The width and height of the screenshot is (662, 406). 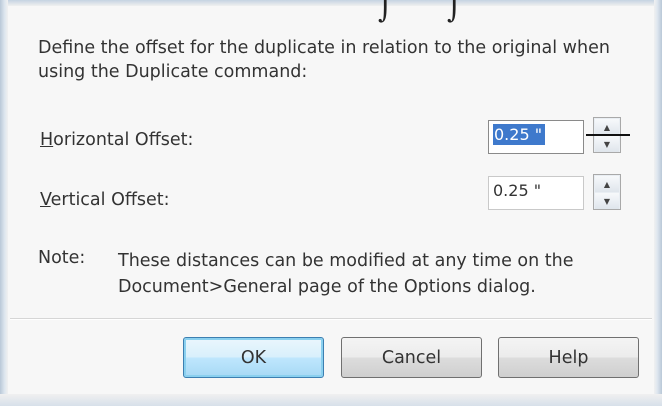 I want to click on horizontal-offset-accelerator: H, so click(x=47, y=140).